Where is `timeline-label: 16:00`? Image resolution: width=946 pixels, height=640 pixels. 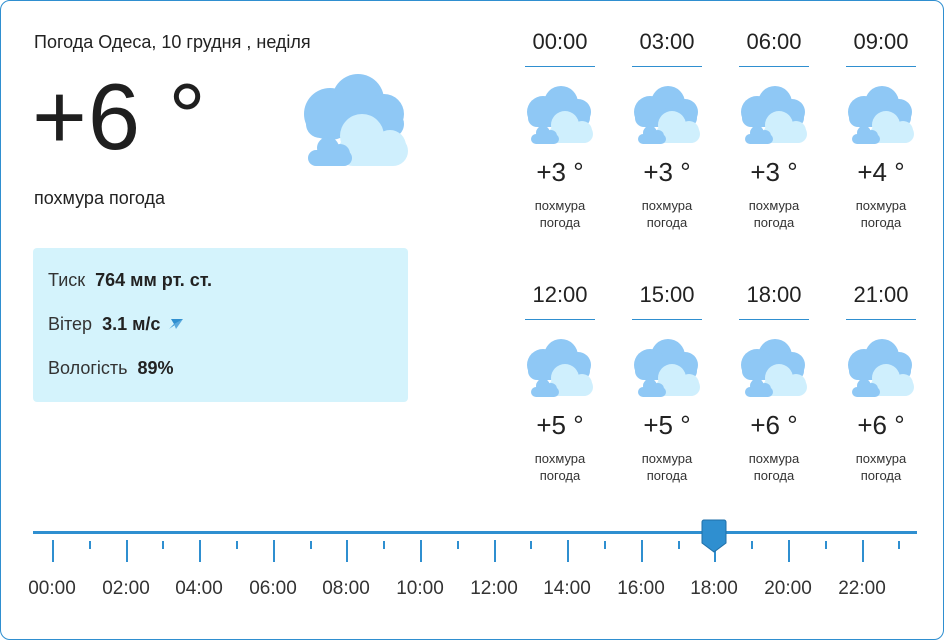
timeline-label: 16:00 is located at coordinates (641, 589).